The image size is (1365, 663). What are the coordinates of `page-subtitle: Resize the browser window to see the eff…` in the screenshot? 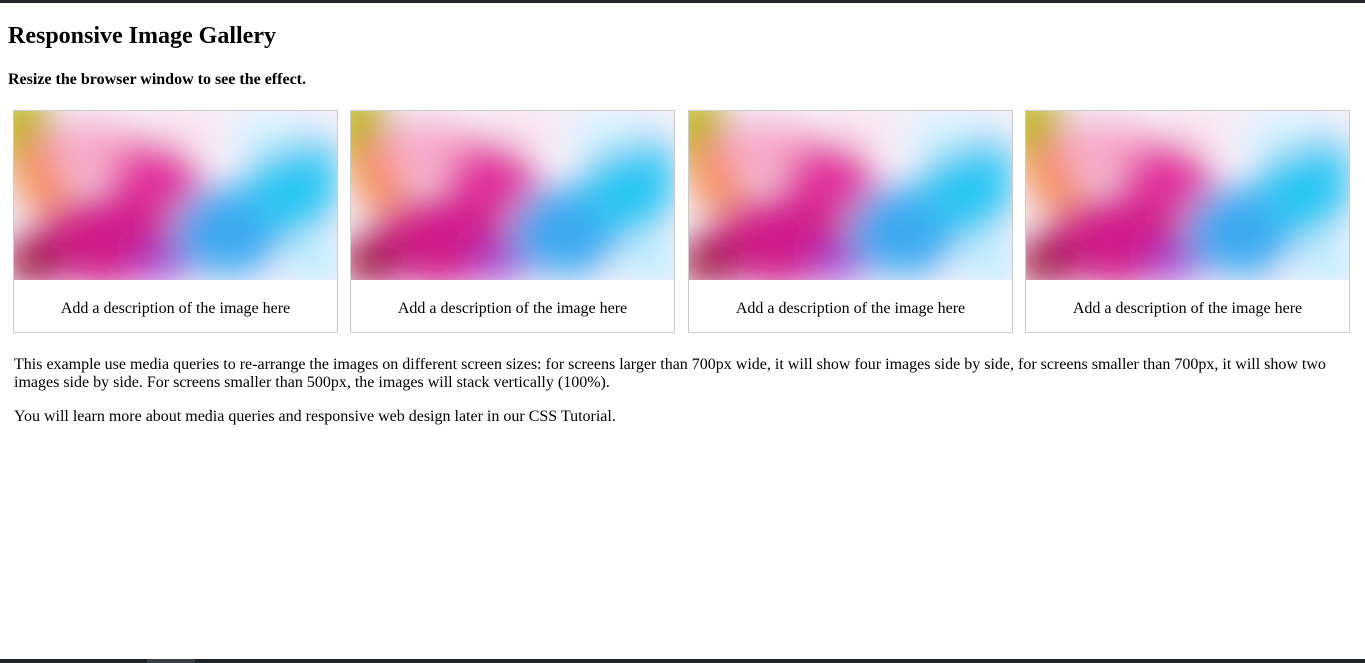 It's located at (157, 79).